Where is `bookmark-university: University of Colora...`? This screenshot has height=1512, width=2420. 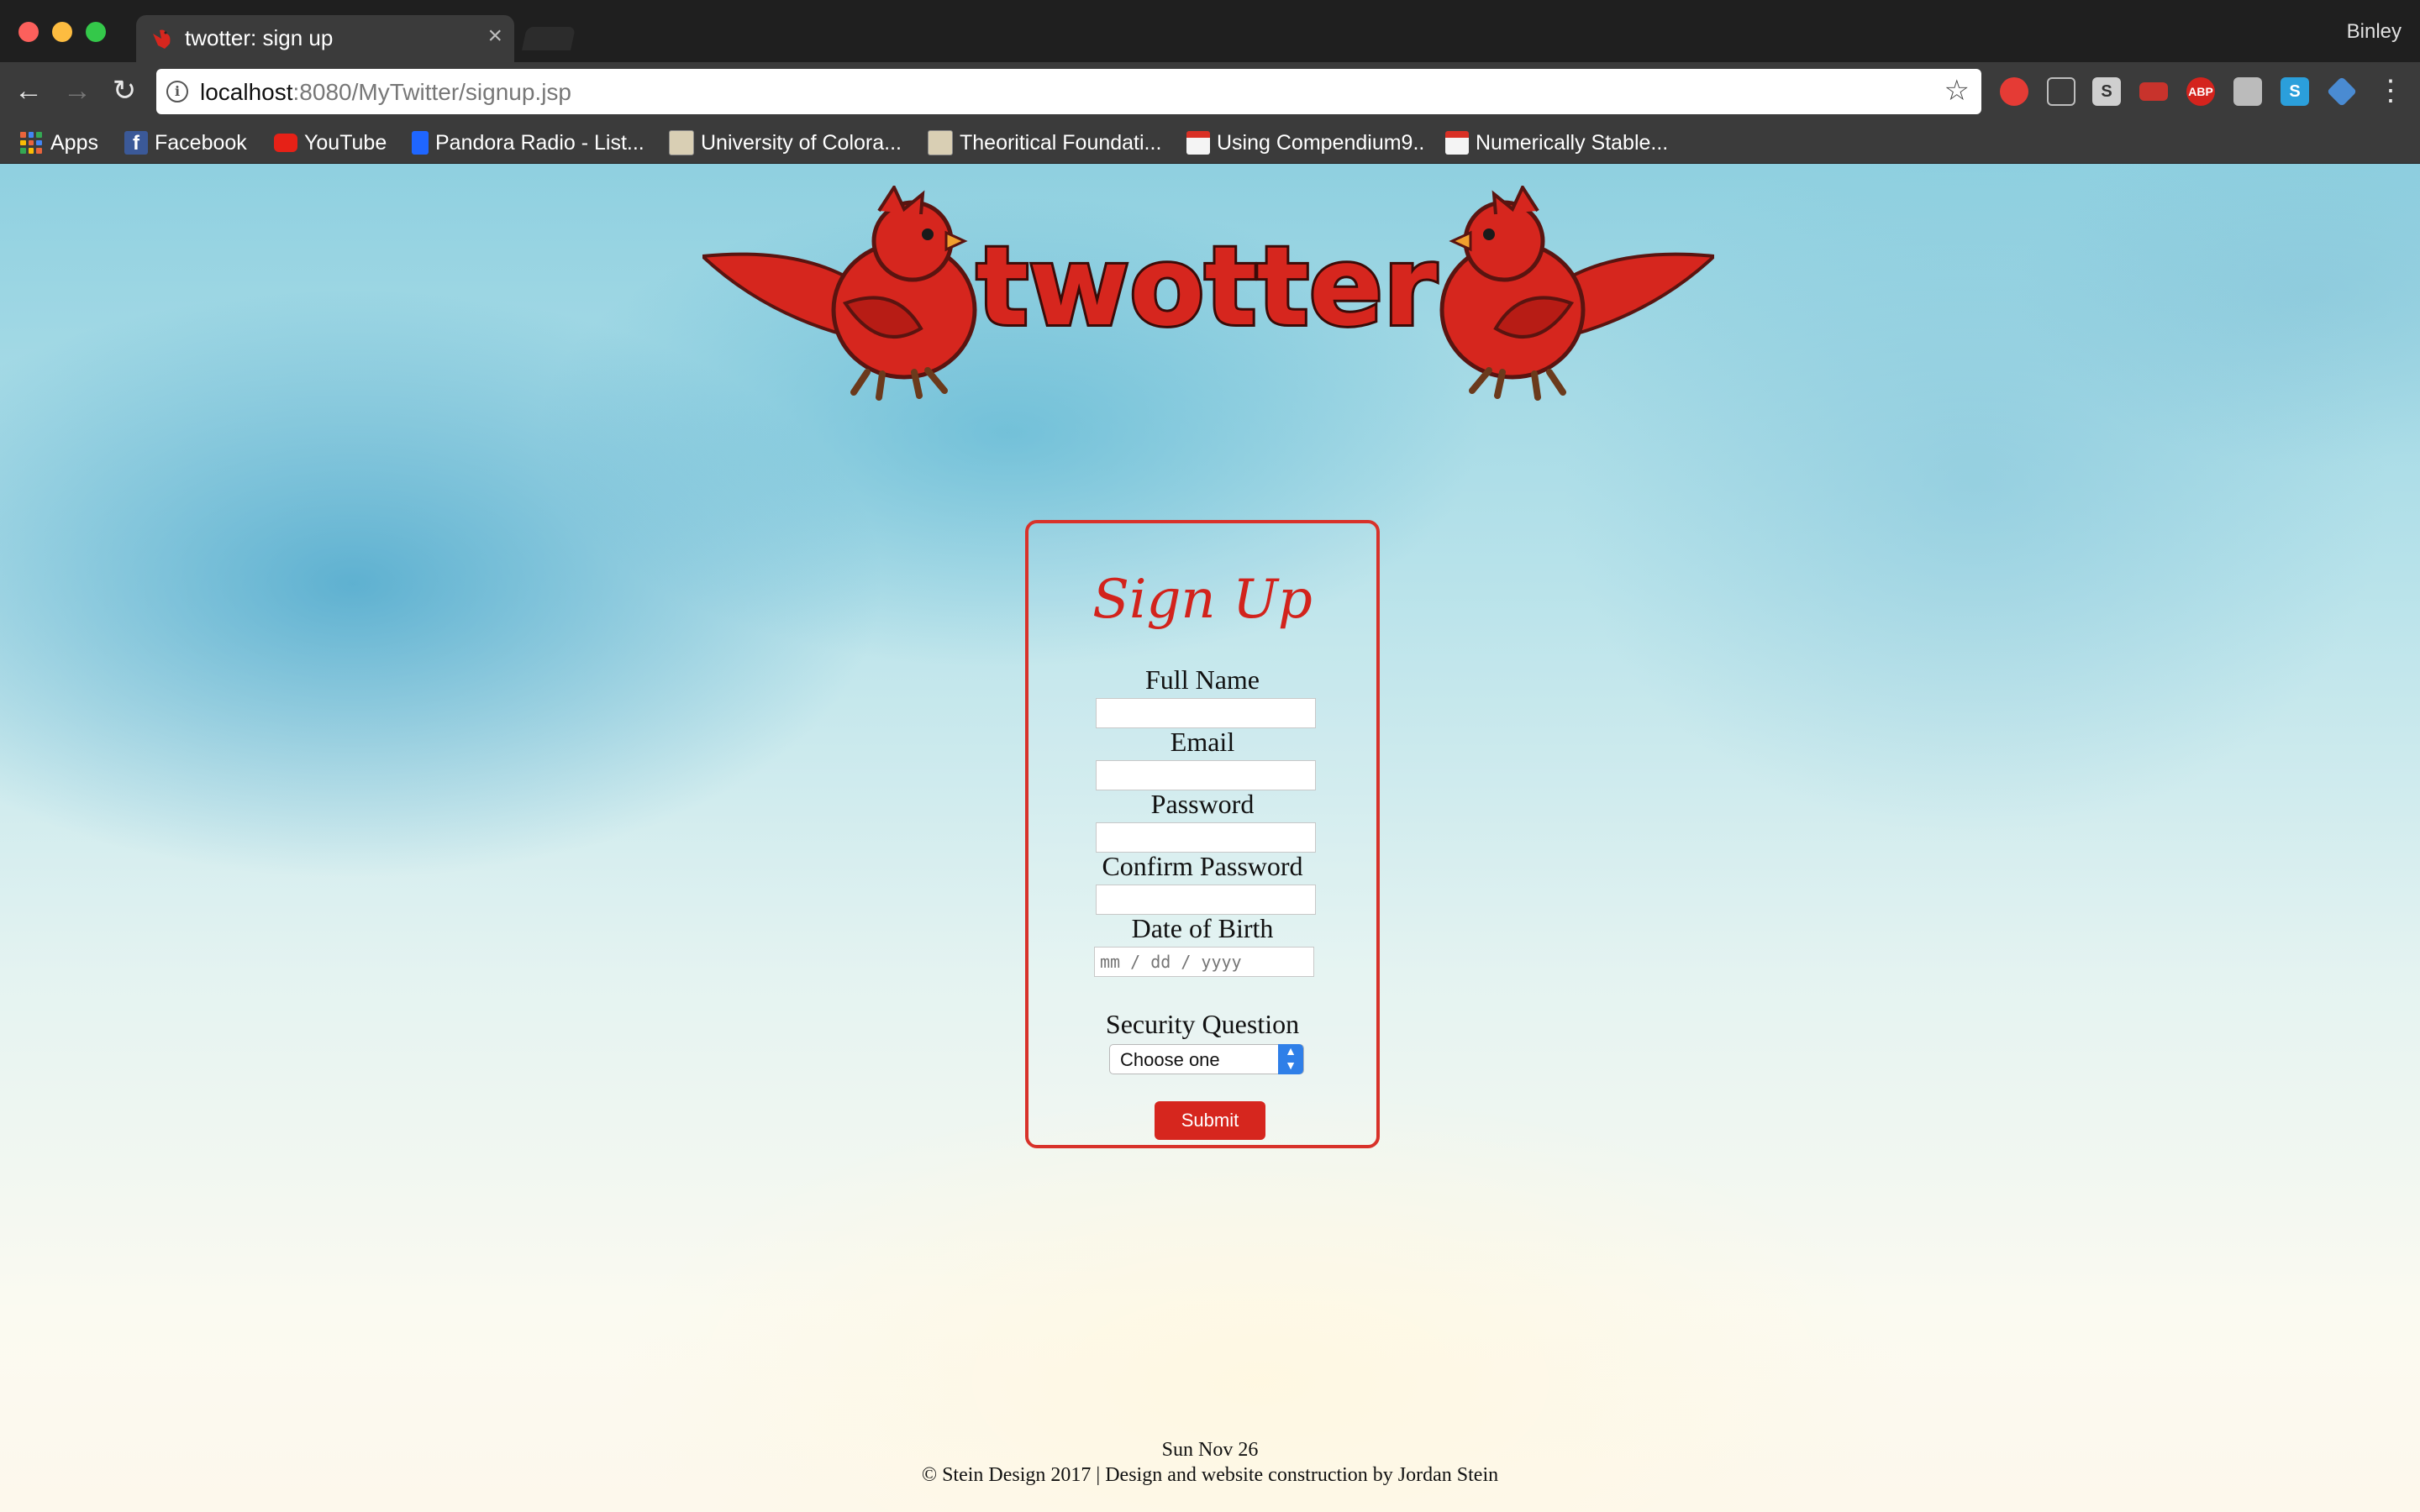 bookmark-university: University of Colora... is located at coordinates (785, 143).